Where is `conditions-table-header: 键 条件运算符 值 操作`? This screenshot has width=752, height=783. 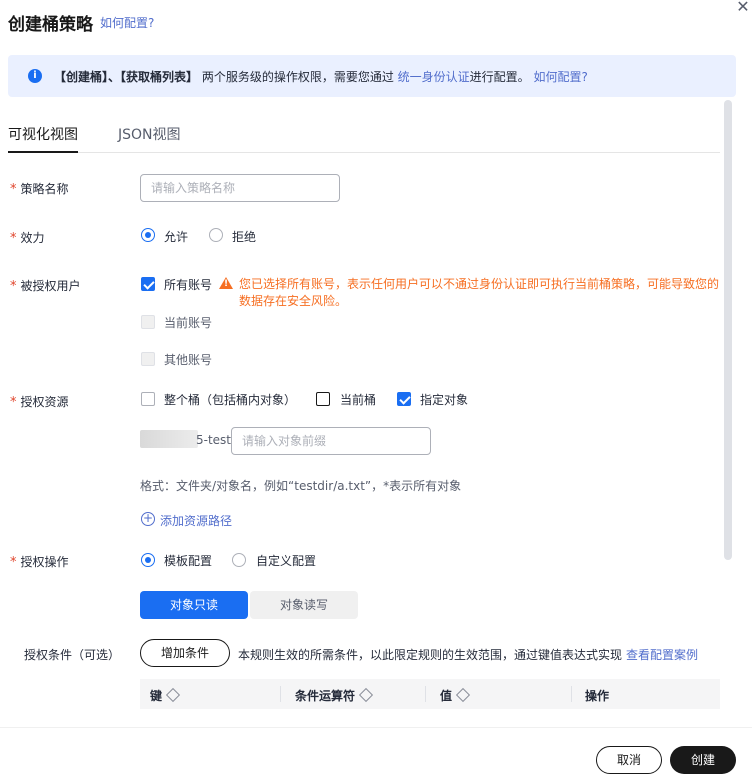
conditions-table-header: 键 条件运算符 值 操作 is located at coordinates (430, 694).